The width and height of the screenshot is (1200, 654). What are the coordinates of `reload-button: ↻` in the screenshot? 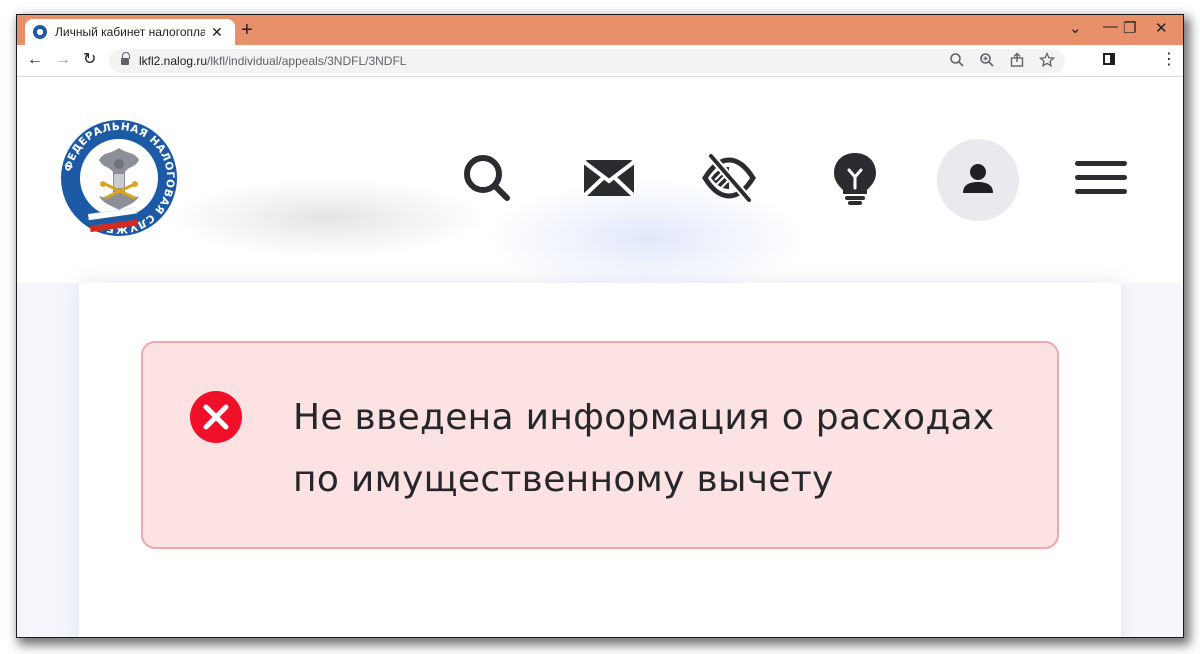 It's located at (89, 60).